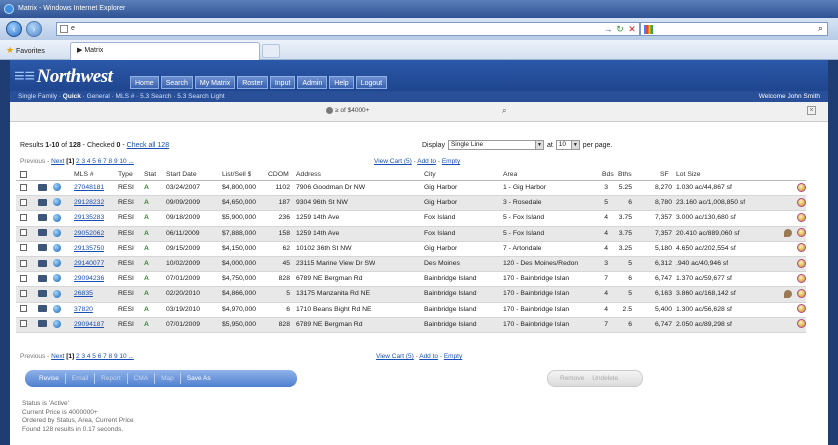  What do you see at coordinates (510, 175) in the screenshot?
I see `col-area: Area` at bounding box center [510, 175].